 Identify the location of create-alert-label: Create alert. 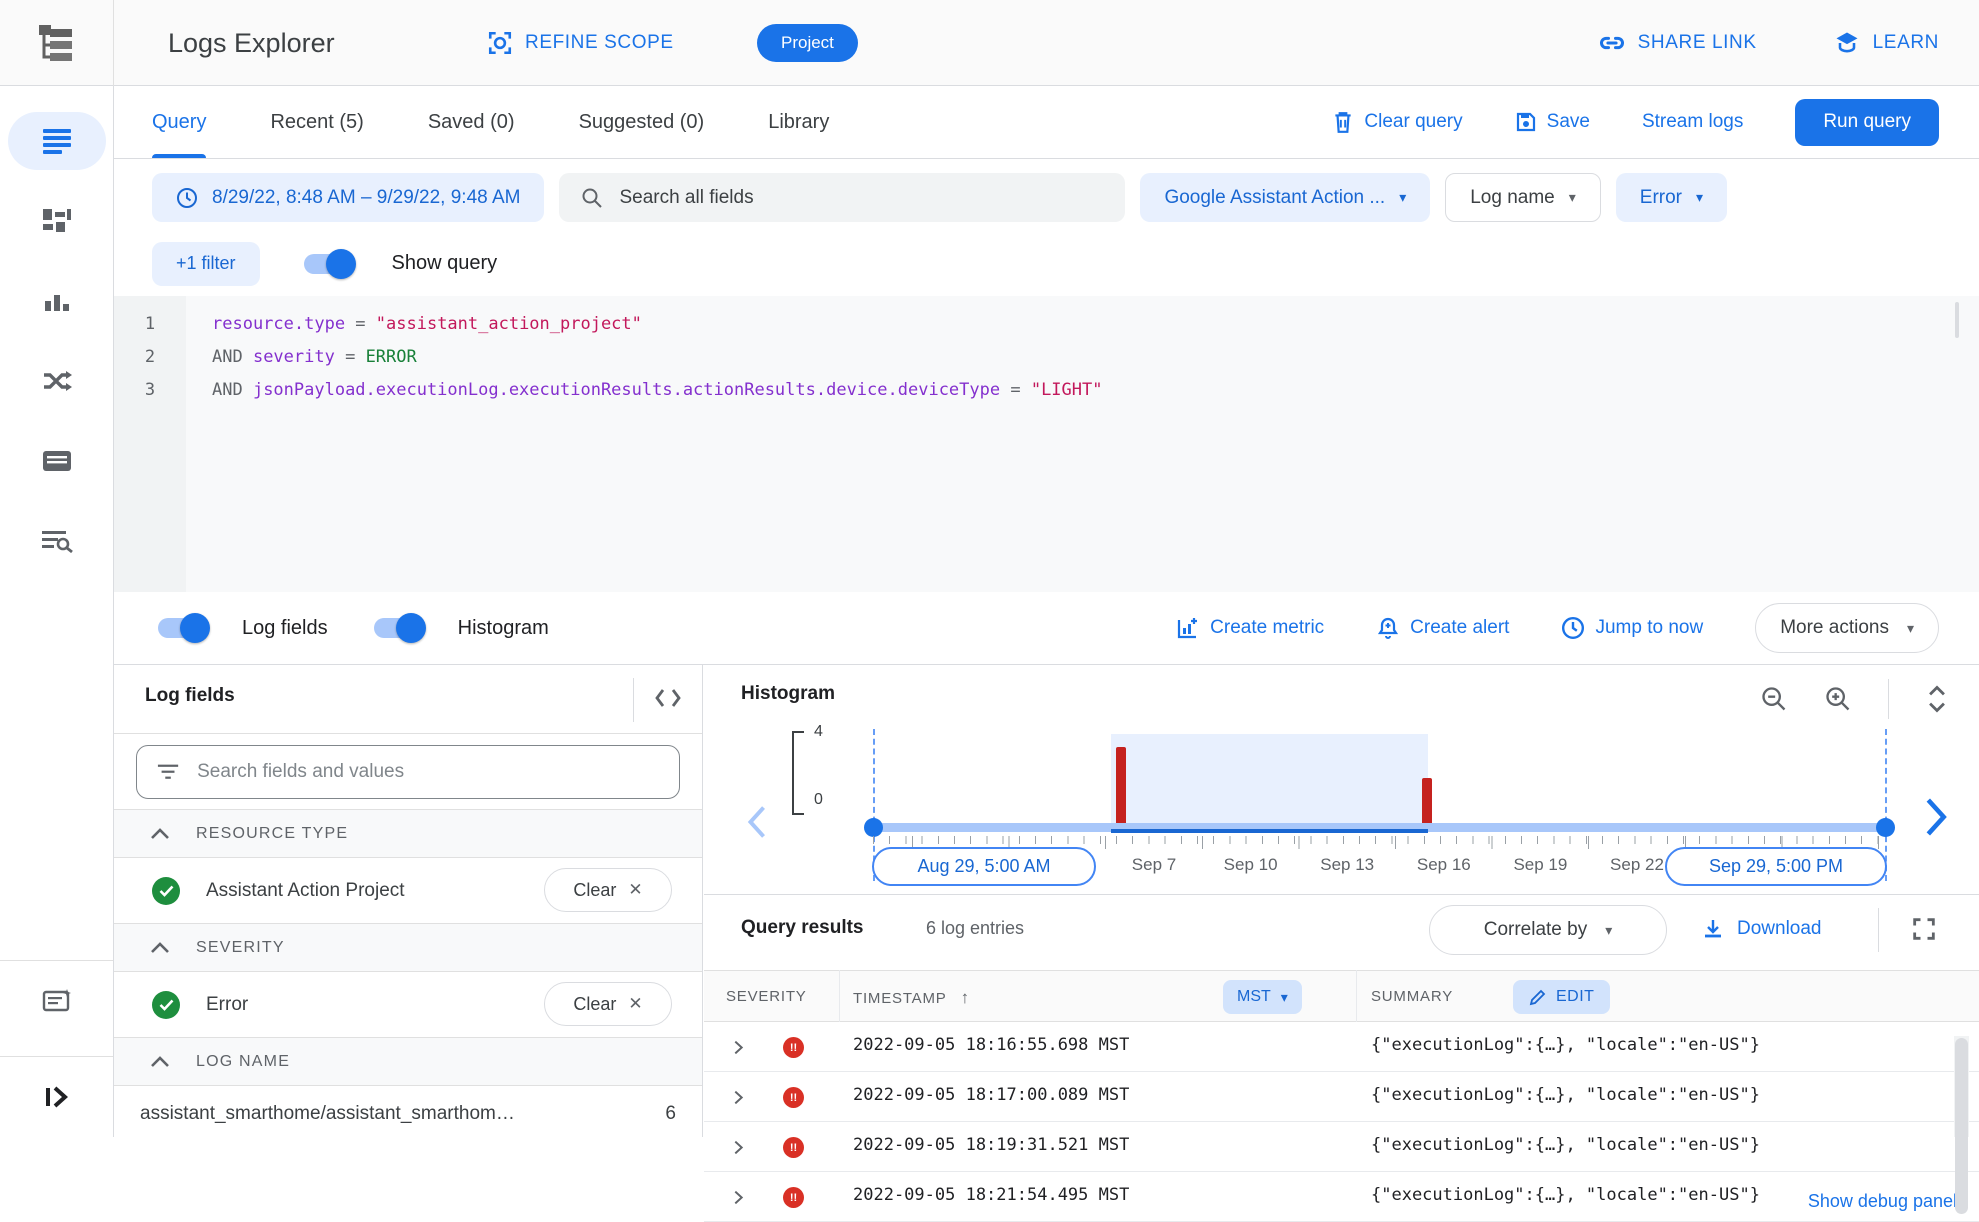
(1460, 627).